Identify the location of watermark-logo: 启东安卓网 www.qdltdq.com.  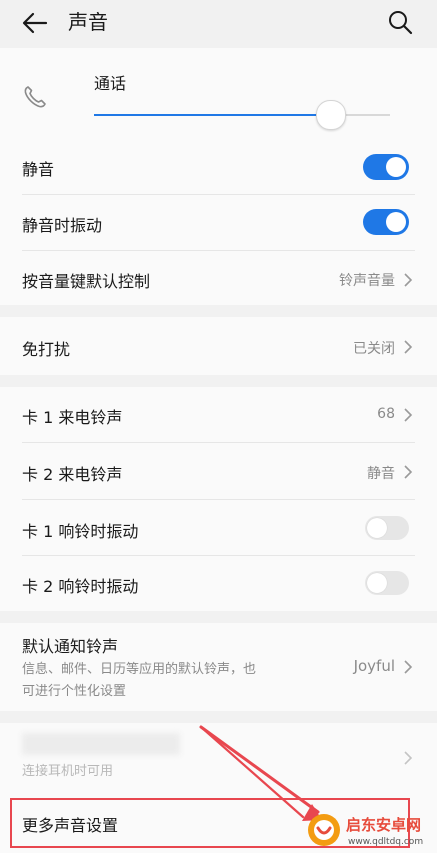
(365, 830).